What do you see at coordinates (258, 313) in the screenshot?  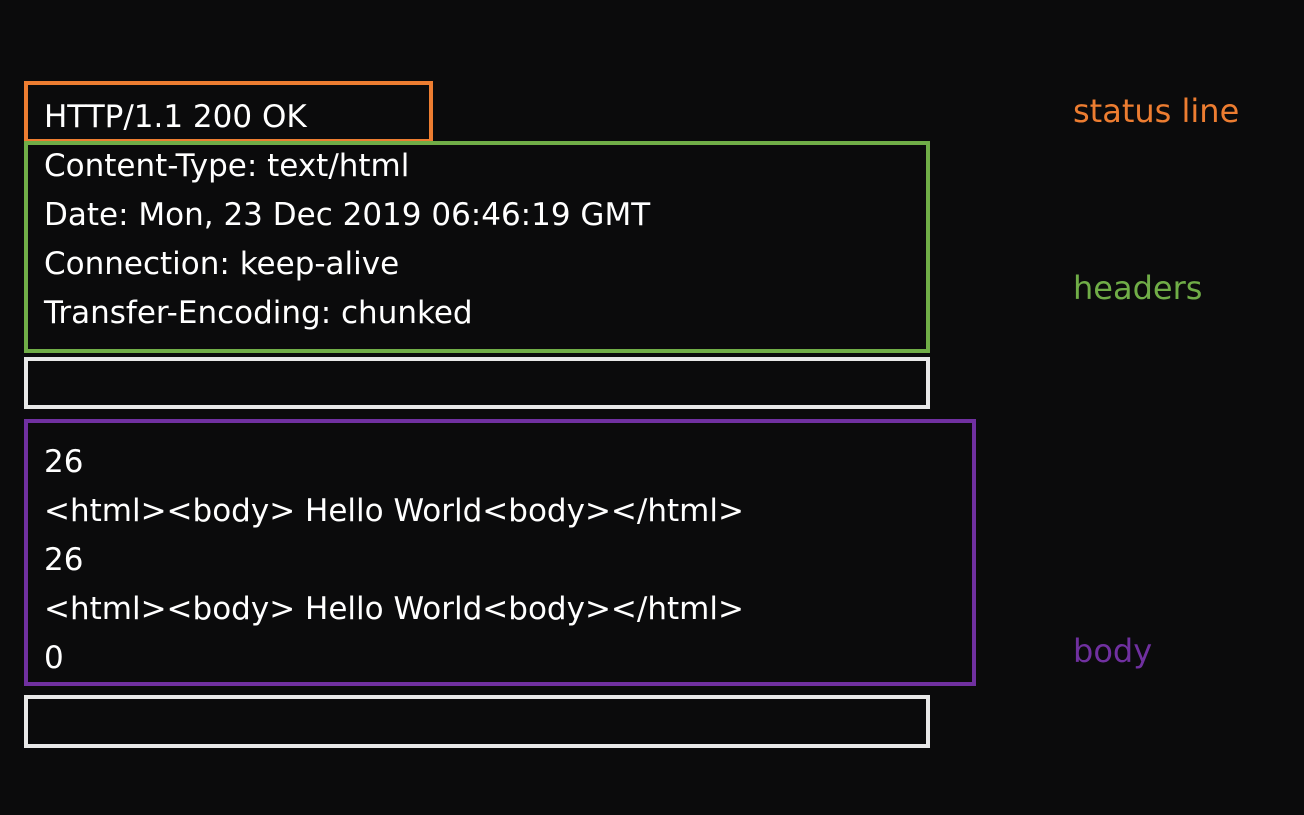 I see `header-line: Transfer-Encoding: chunked` at bounding box center [258, 313].